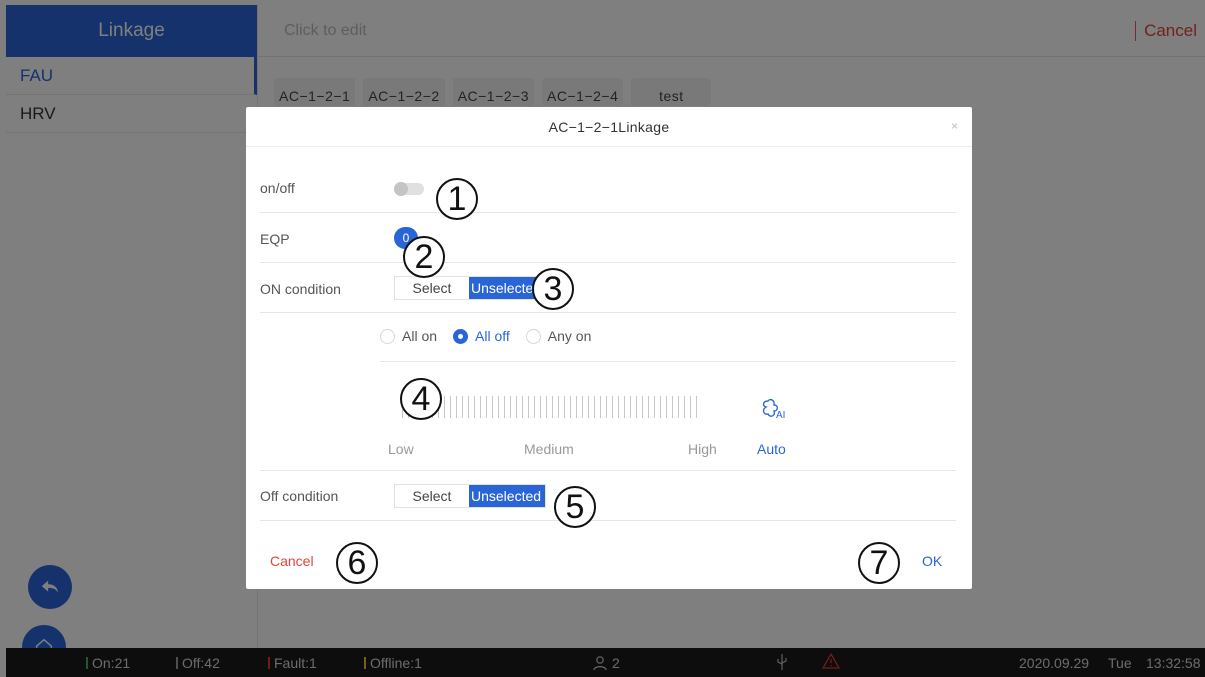  What do you see at coordinates (608, 180) in the screenshot?
I see `onoff-row: on/off` at bounding box center [608, 180].